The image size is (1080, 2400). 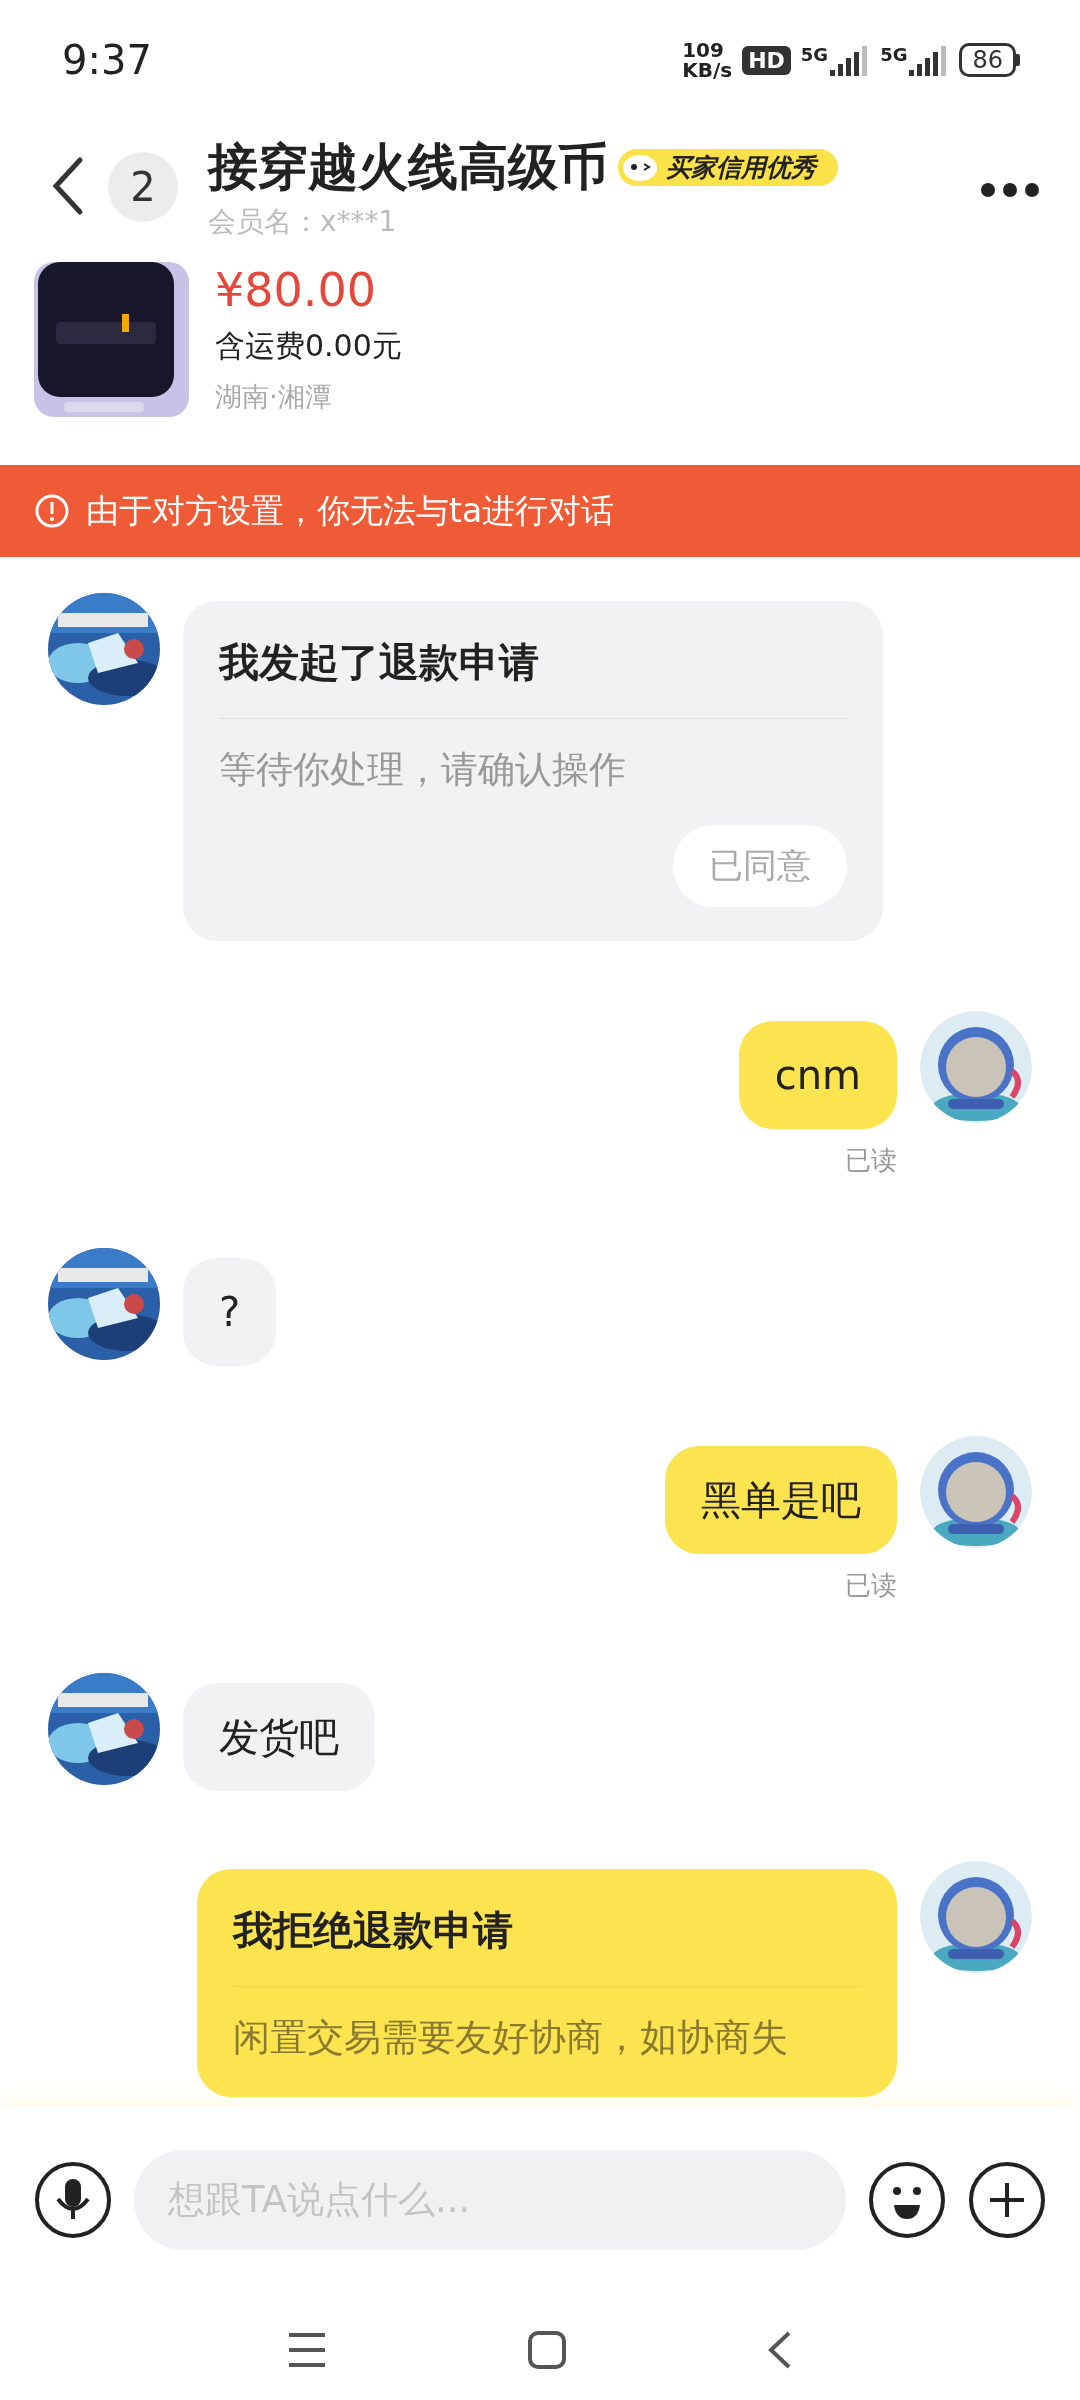 What do you see at coordinates (230, 1312) in the screenshot?
I see `message-bubble: ?` at bounding box center [230, 1312].